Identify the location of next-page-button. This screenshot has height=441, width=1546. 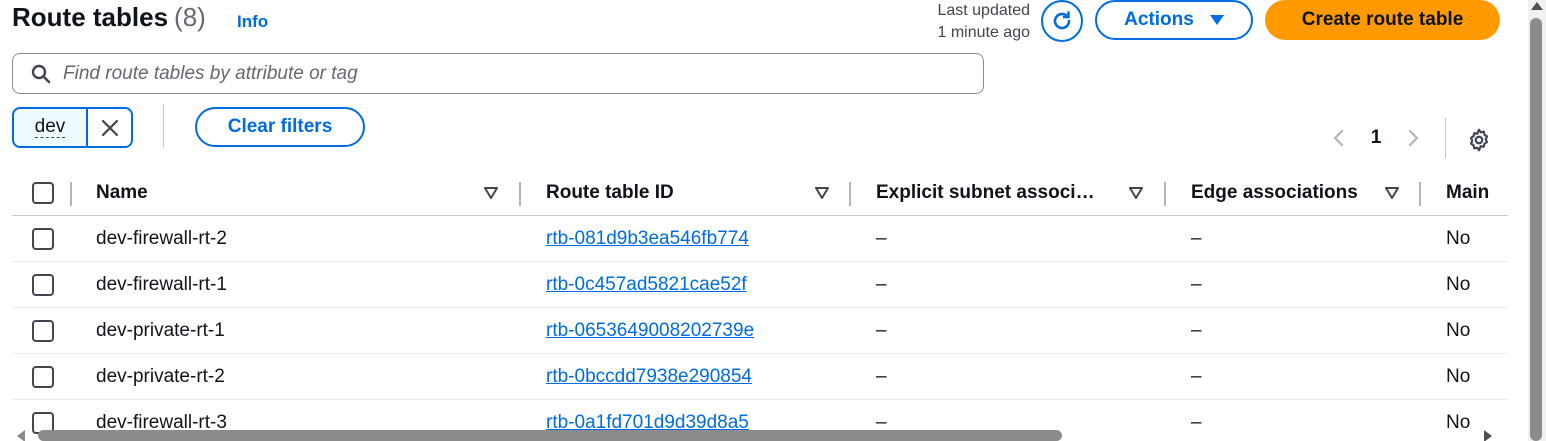
(1414, 138).